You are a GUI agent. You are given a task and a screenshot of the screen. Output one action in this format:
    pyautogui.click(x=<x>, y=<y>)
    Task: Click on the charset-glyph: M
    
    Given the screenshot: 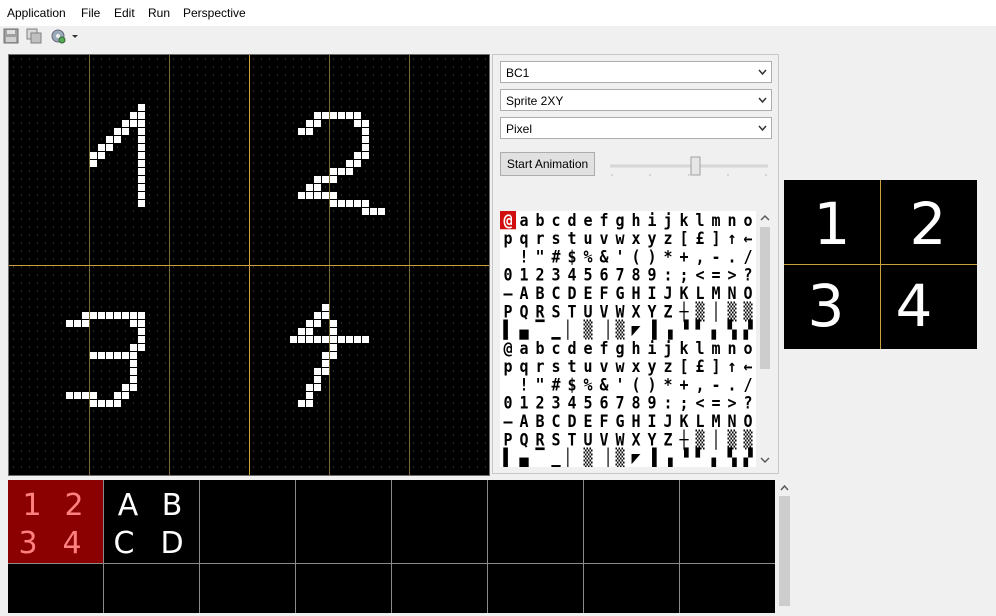 What is the action you would take?
    pyautogui.click(x=715, y=421)
    